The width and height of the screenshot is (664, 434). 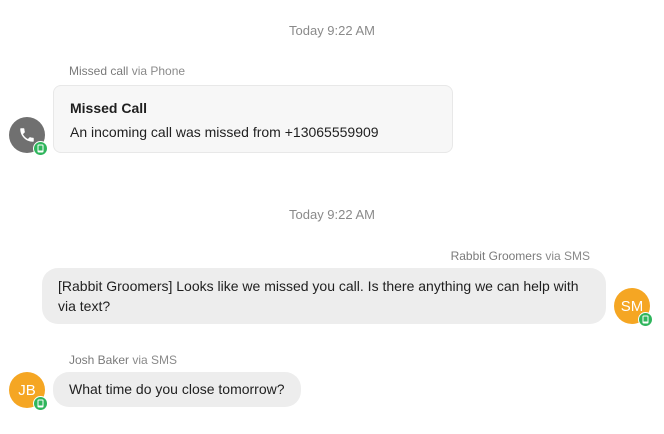 I want to click on outgoing-avatar-initials: SM, so click(x=632, y=306).